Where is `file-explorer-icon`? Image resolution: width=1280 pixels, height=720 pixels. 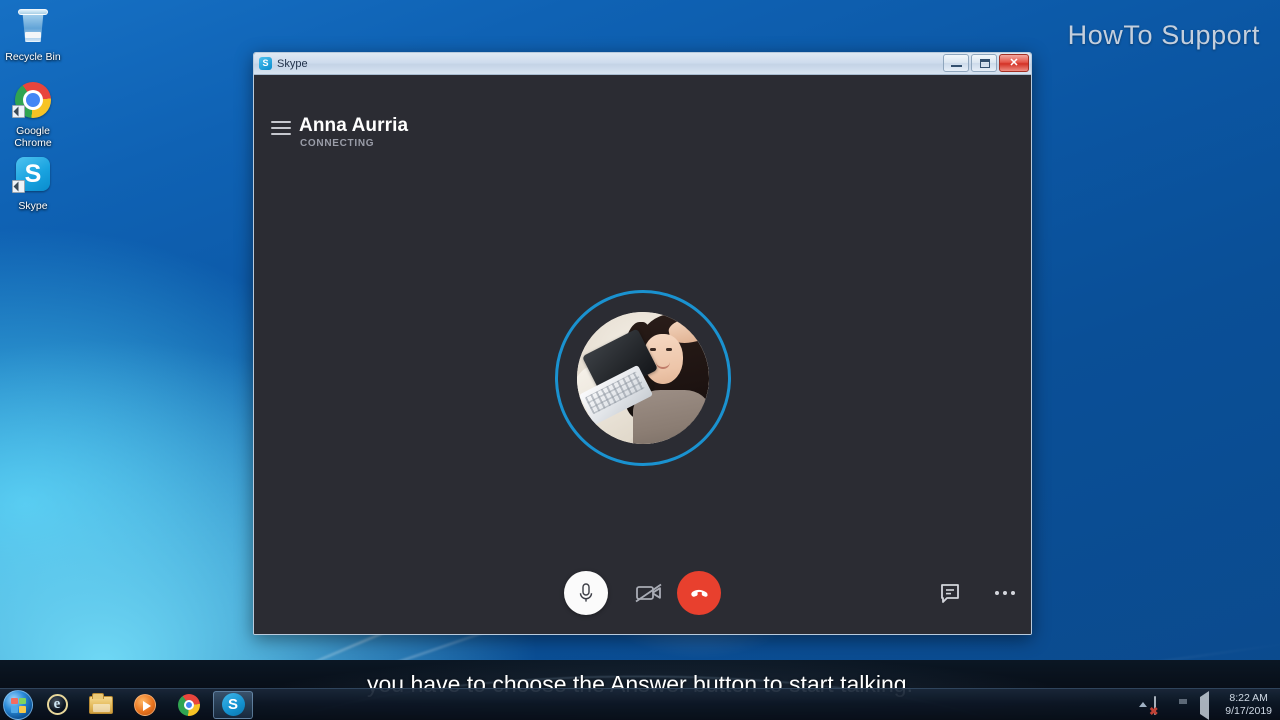
file-explorer-icon is located at coordinates (101, 703).